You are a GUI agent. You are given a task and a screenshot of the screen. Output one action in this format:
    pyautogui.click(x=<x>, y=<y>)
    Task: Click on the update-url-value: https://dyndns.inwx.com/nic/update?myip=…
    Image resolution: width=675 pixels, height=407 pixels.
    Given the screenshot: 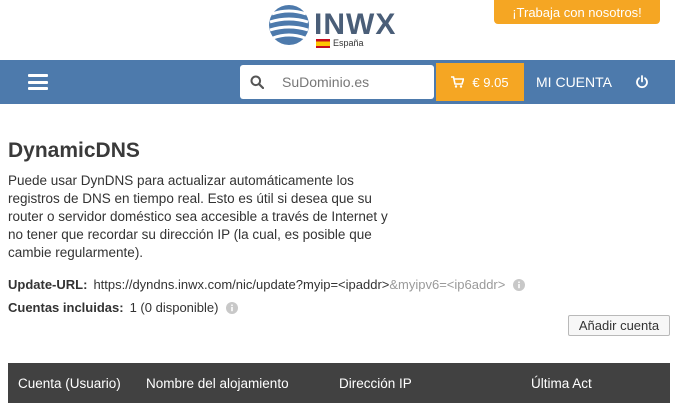 What is the action you would take?
    pyautogui.click(x=241, y=284)
    